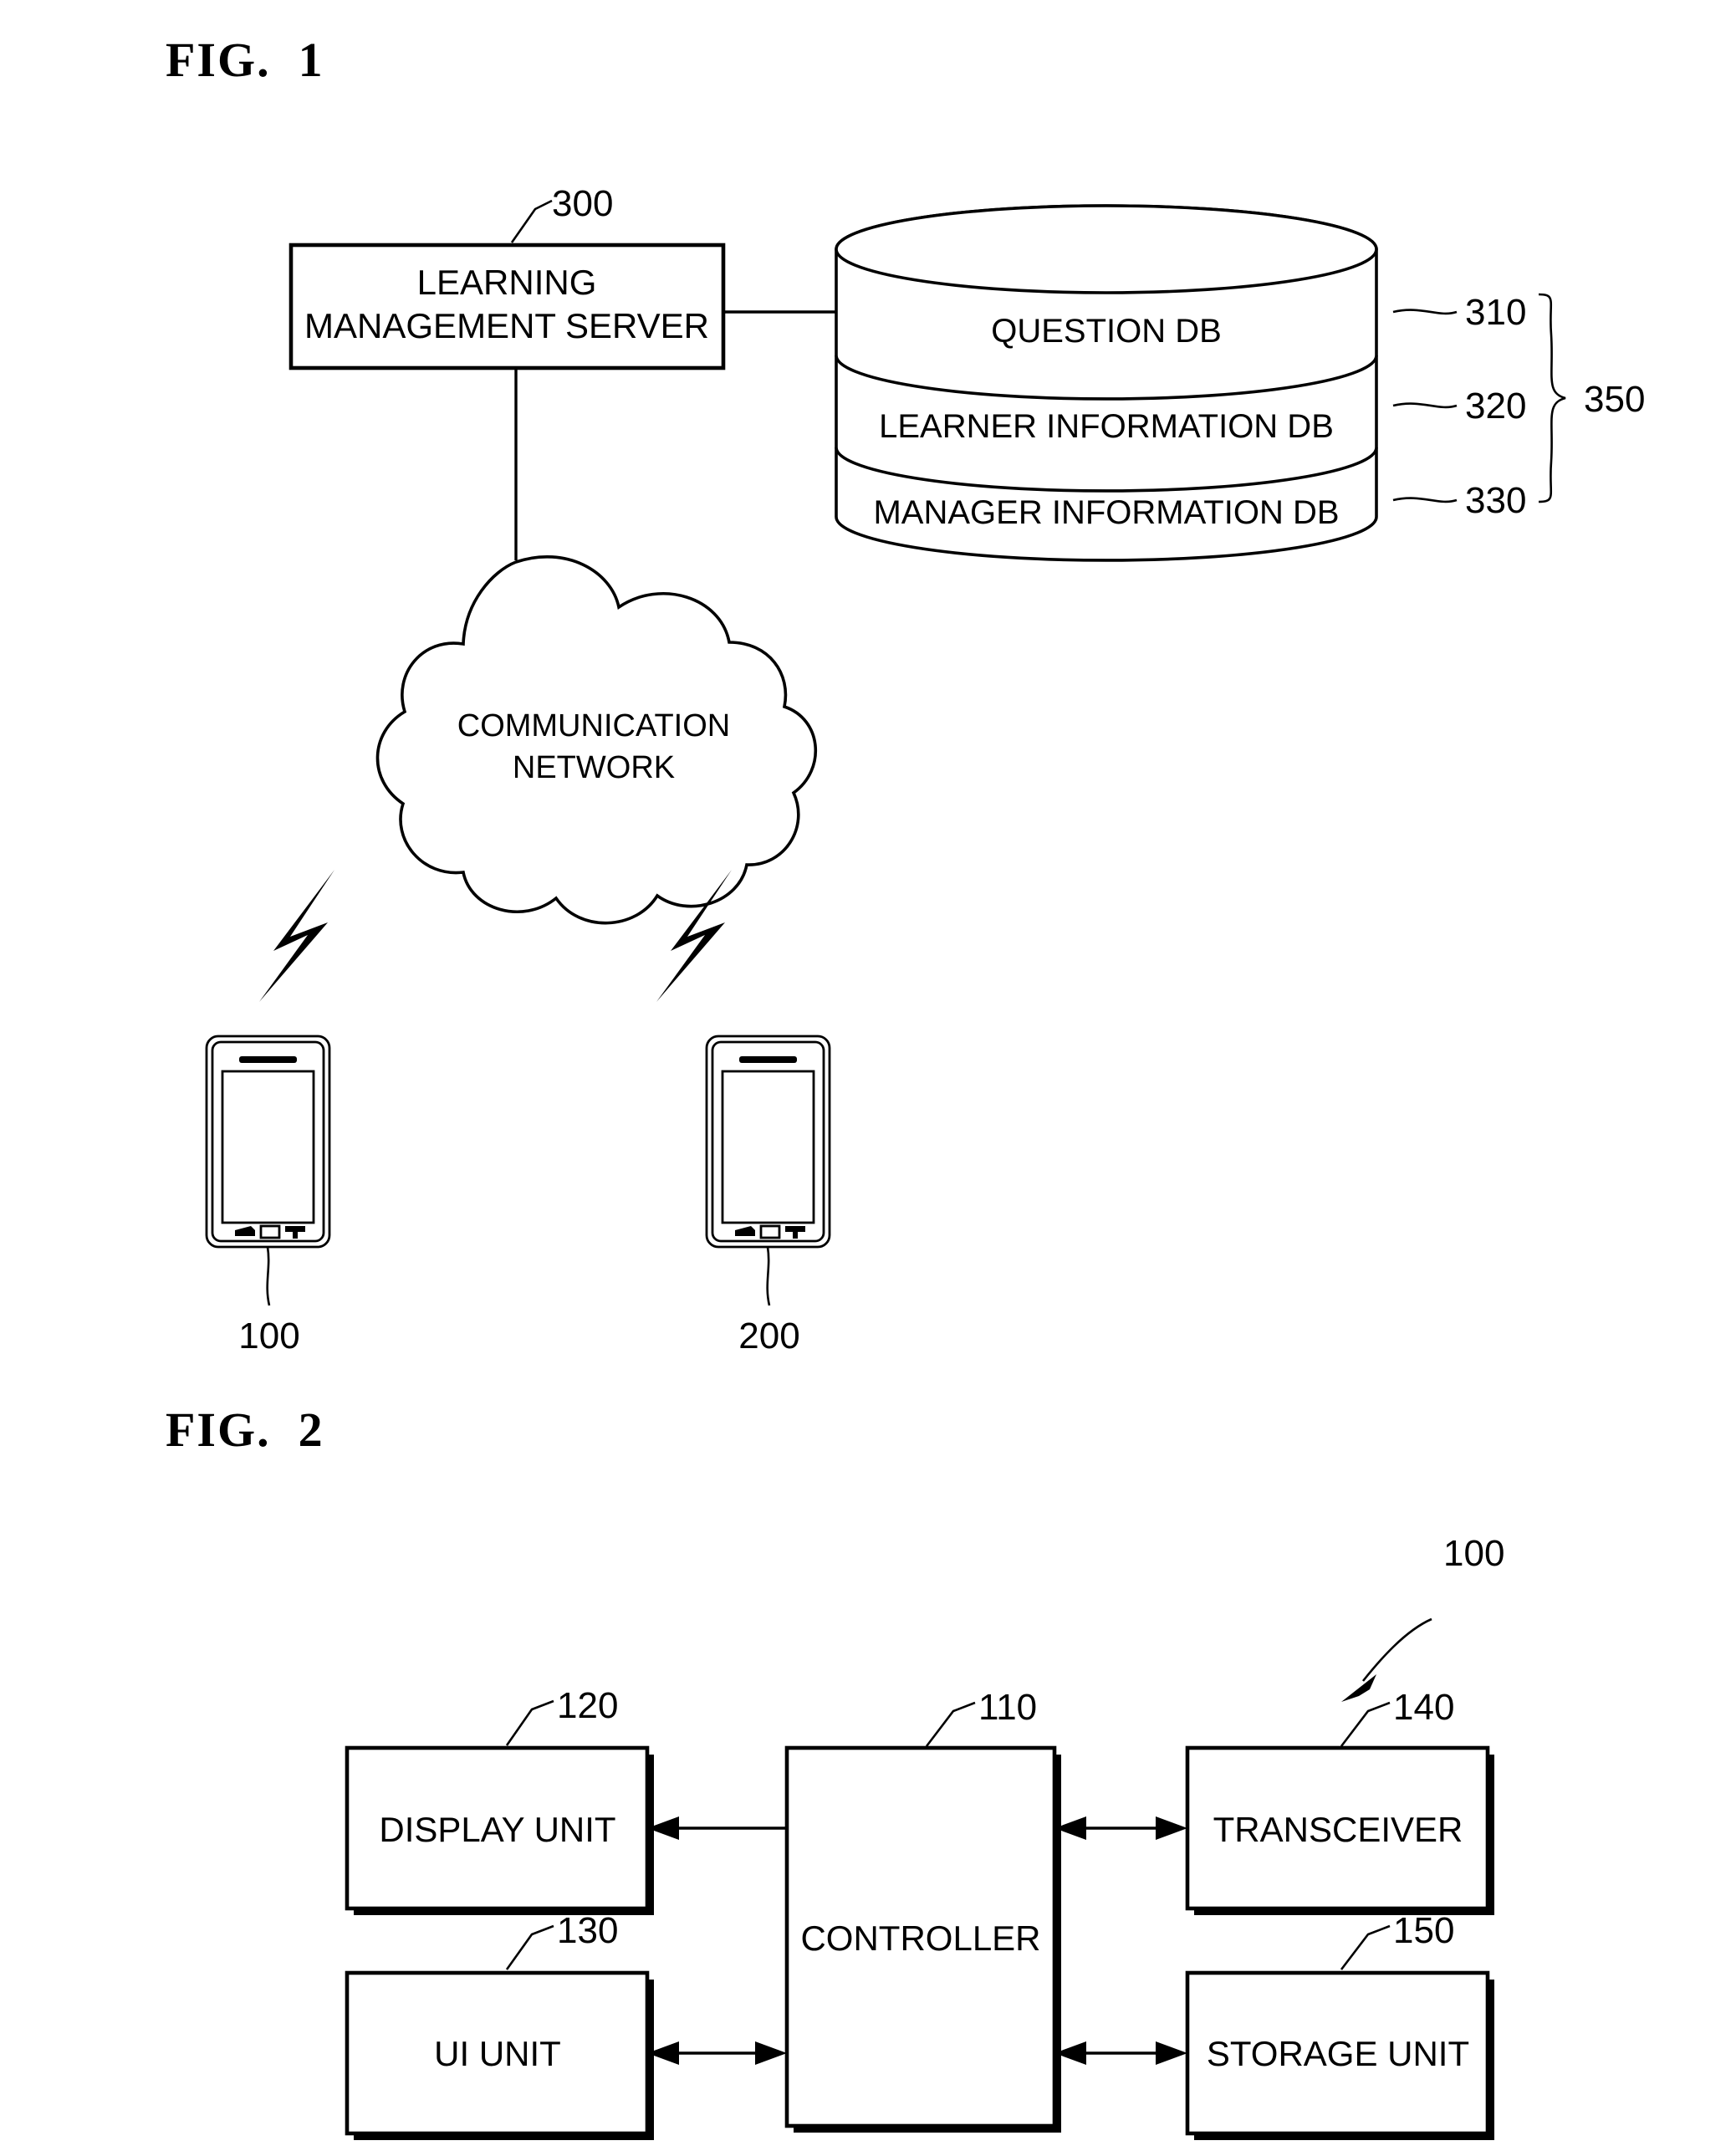 The image size is (1736, 2156). What do you see at coordinates (717, 1828) in the screenshot?
I see `connector-controller-display` at bounding box center [717, 1828].